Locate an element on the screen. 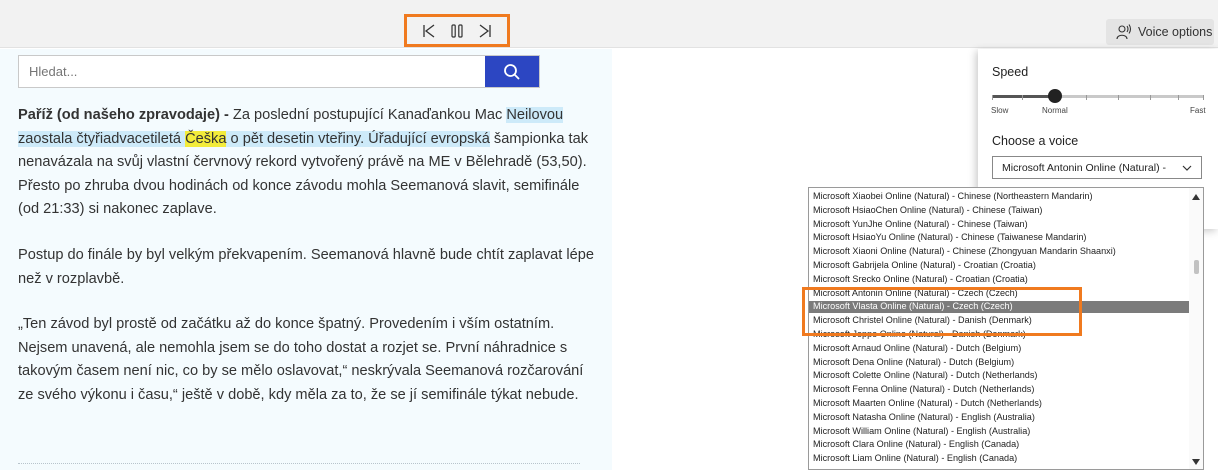  scrollbar is located at coordinates (1196, 328).